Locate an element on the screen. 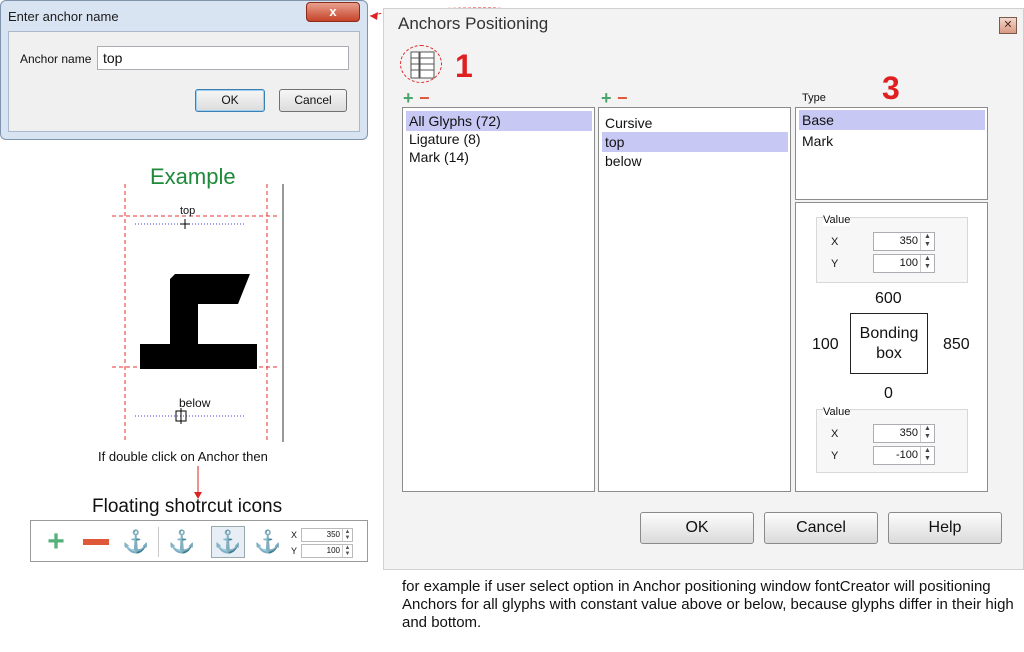  type-list: Base Mark is located at coordinates (891, 153).